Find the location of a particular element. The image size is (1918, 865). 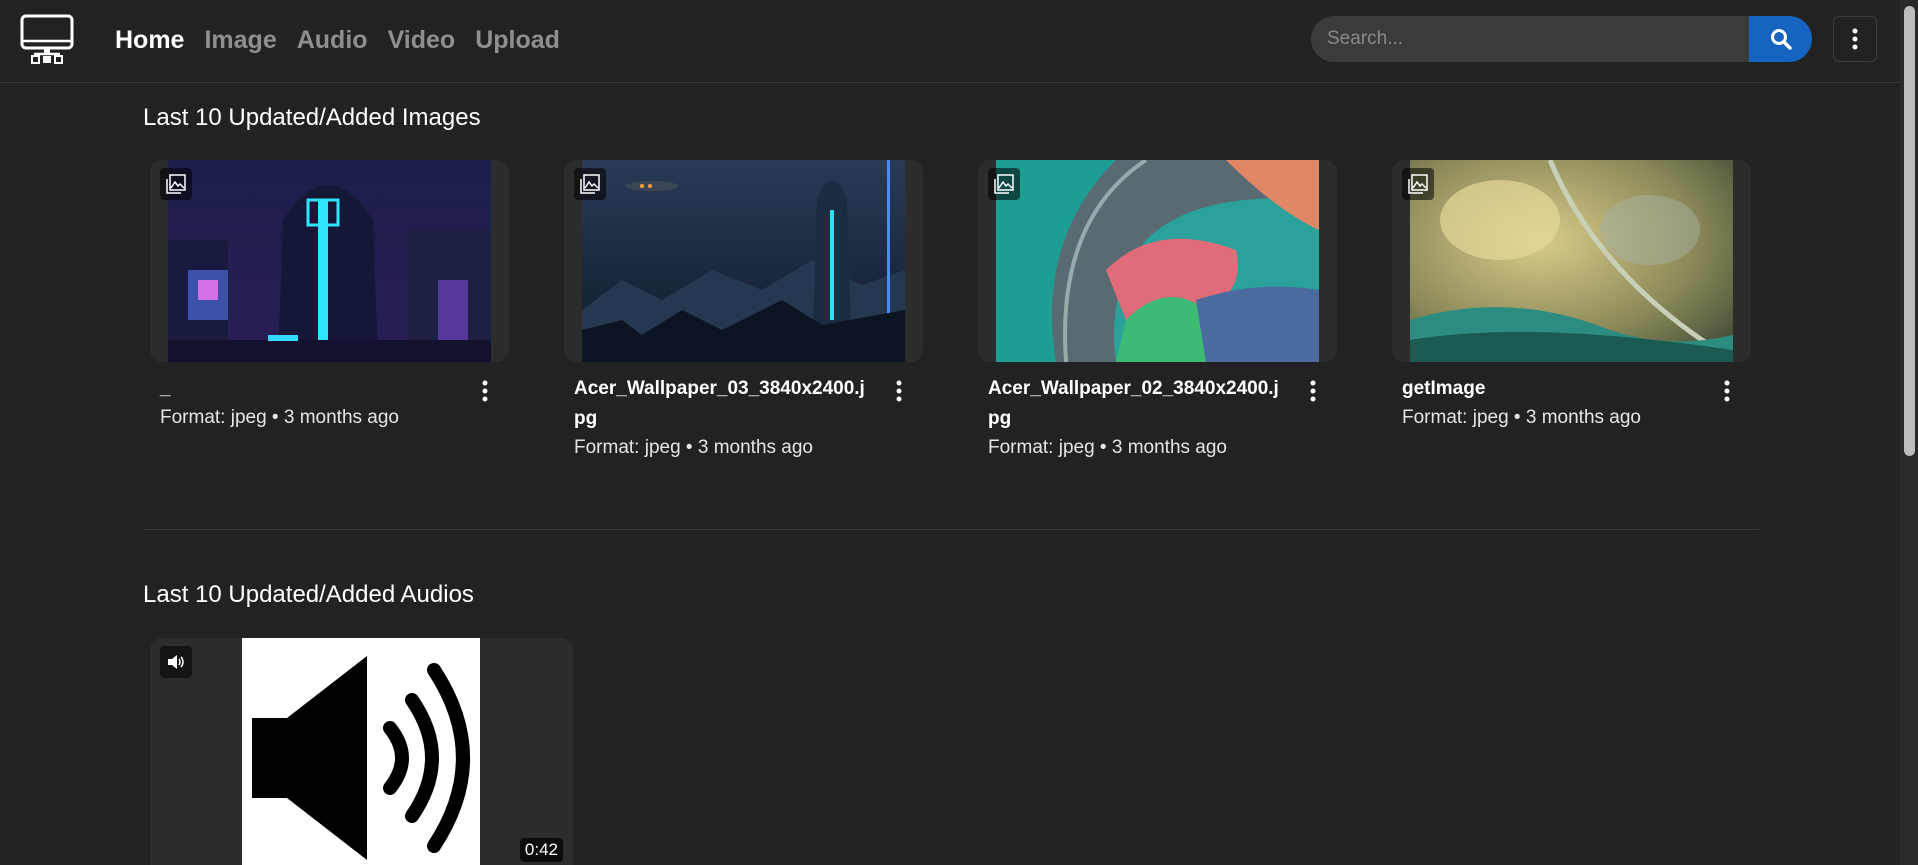

scrollbar-thumb is located at coordinates (1909, 231).